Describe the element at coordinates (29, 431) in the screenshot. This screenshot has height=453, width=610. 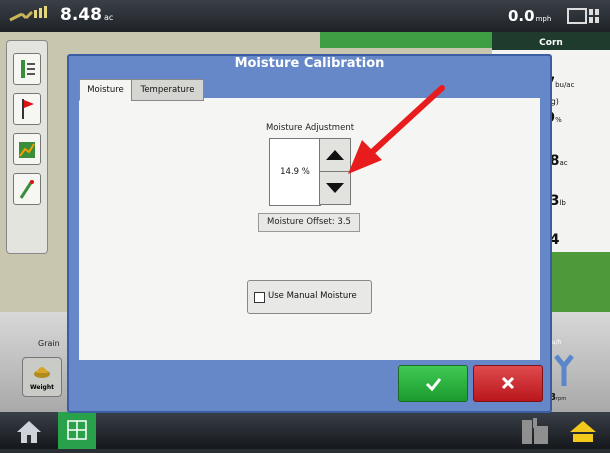
I see `home-icon` at that location.